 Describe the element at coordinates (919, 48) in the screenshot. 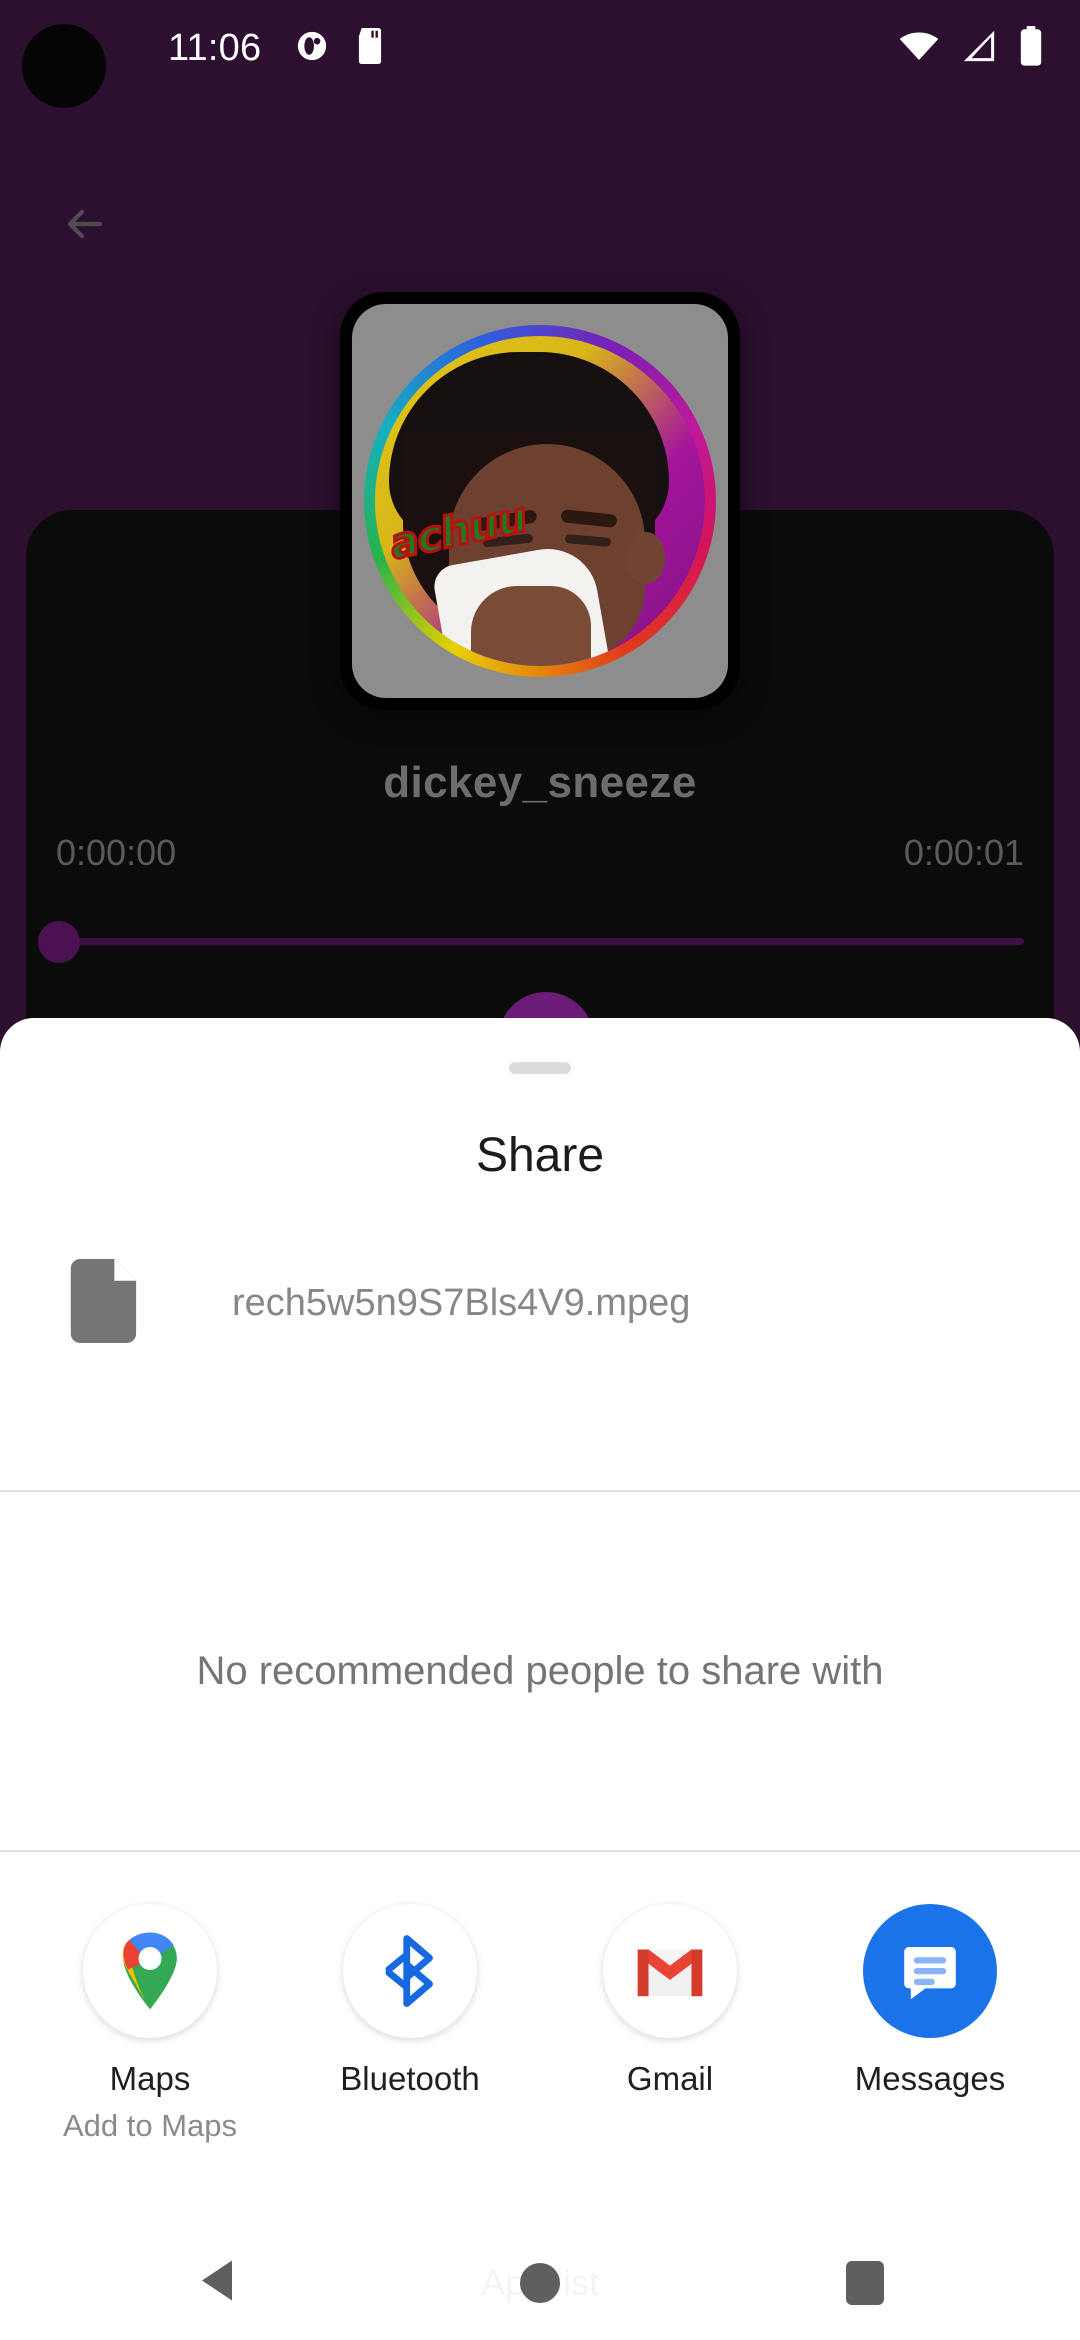

I see `wifi-icon` at that location.